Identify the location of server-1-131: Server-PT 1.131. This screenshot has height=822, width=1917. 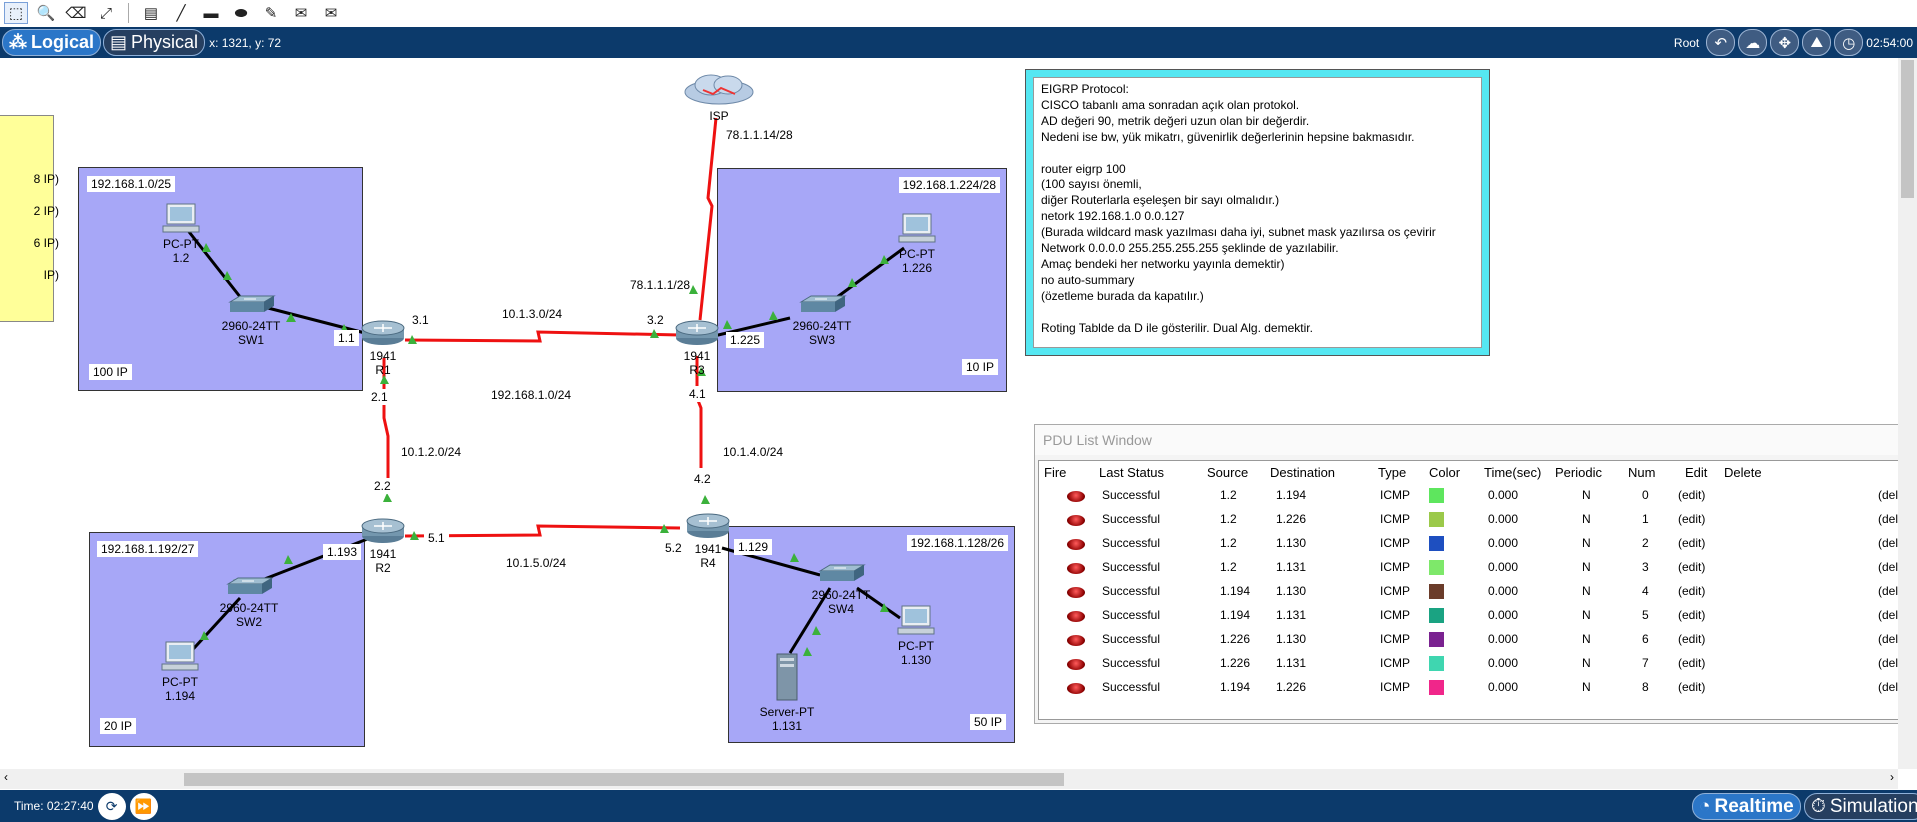
(787, 692).